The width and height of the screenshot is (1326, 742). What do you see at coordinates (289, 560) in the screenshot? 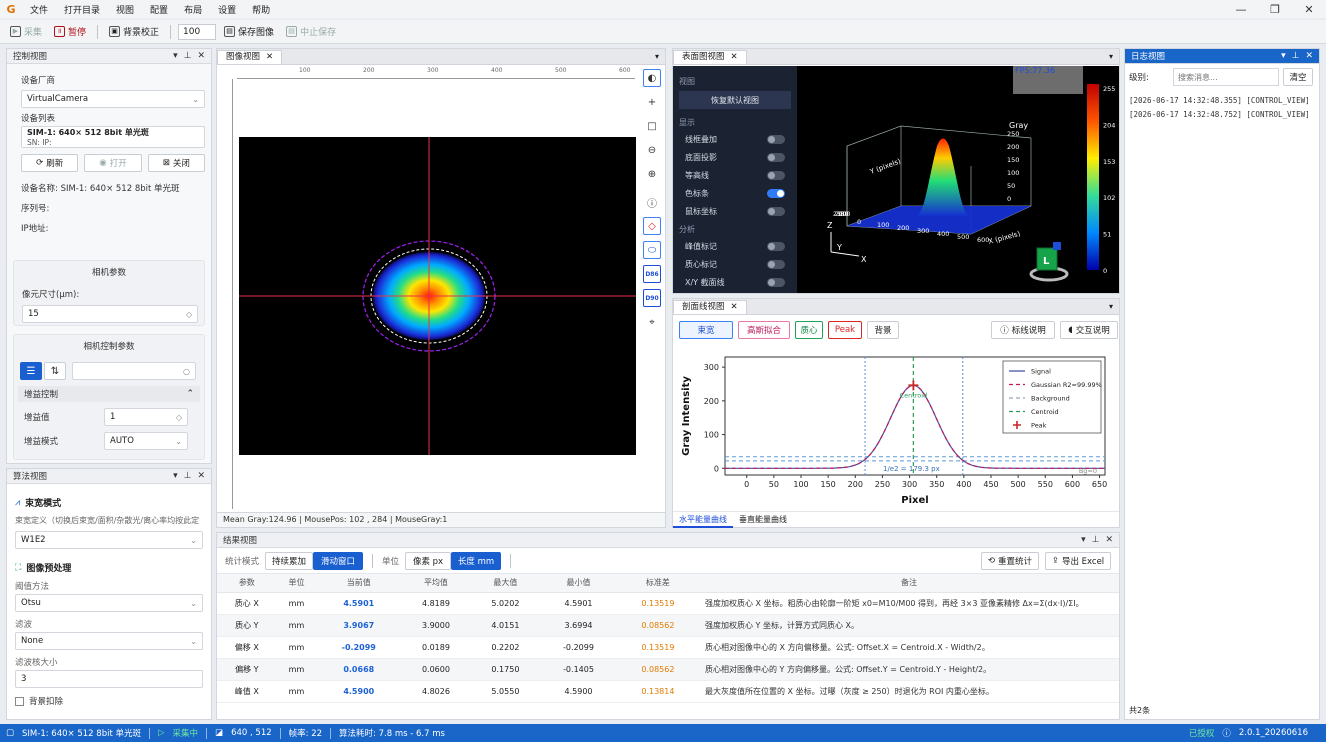
I see `mode-accumulate-button: 持续累加` at bounding box center [289, 560].